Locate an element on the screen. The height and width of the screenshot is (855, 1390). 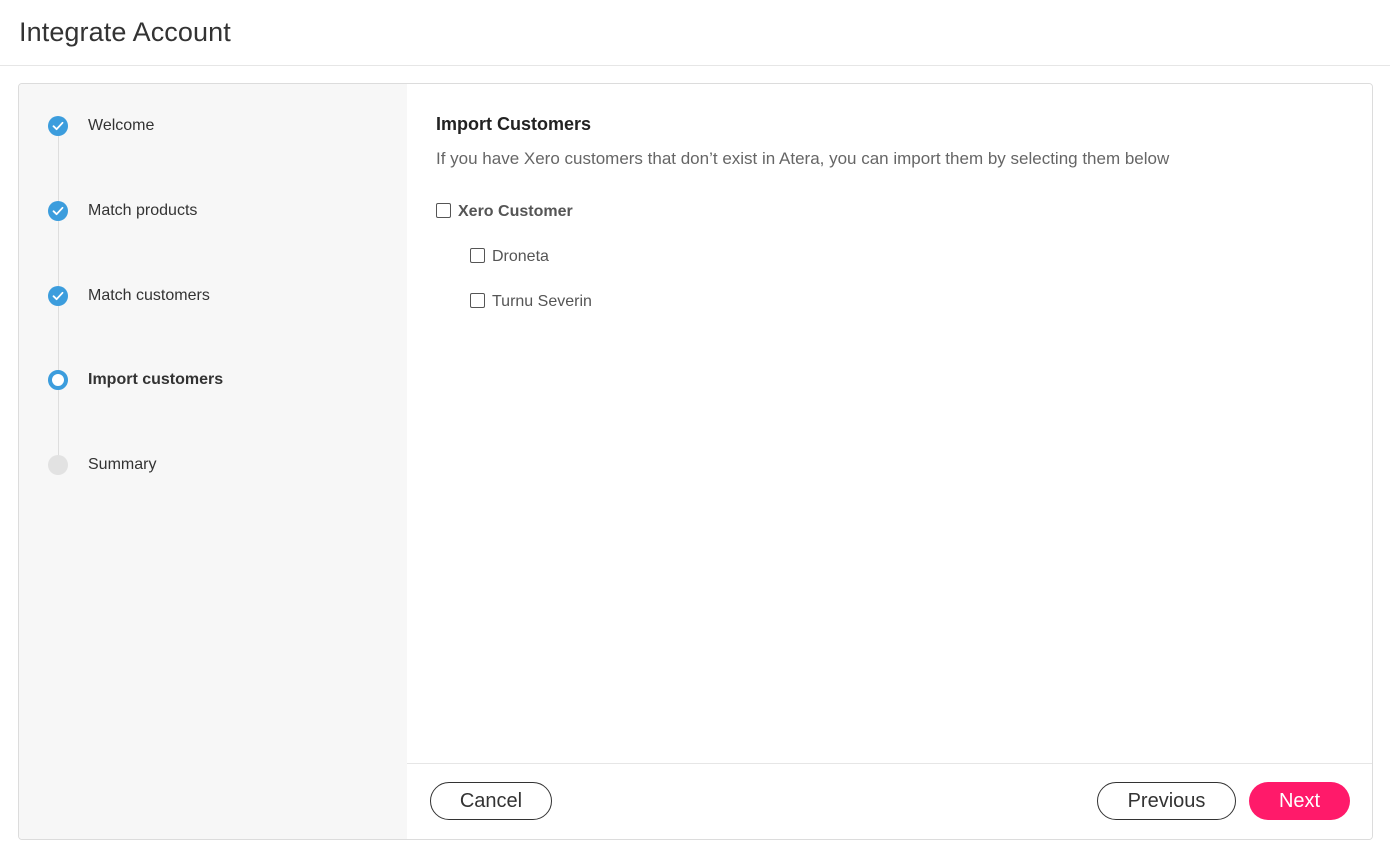
step-match-products: Match products is located at coordinates (122, 211).